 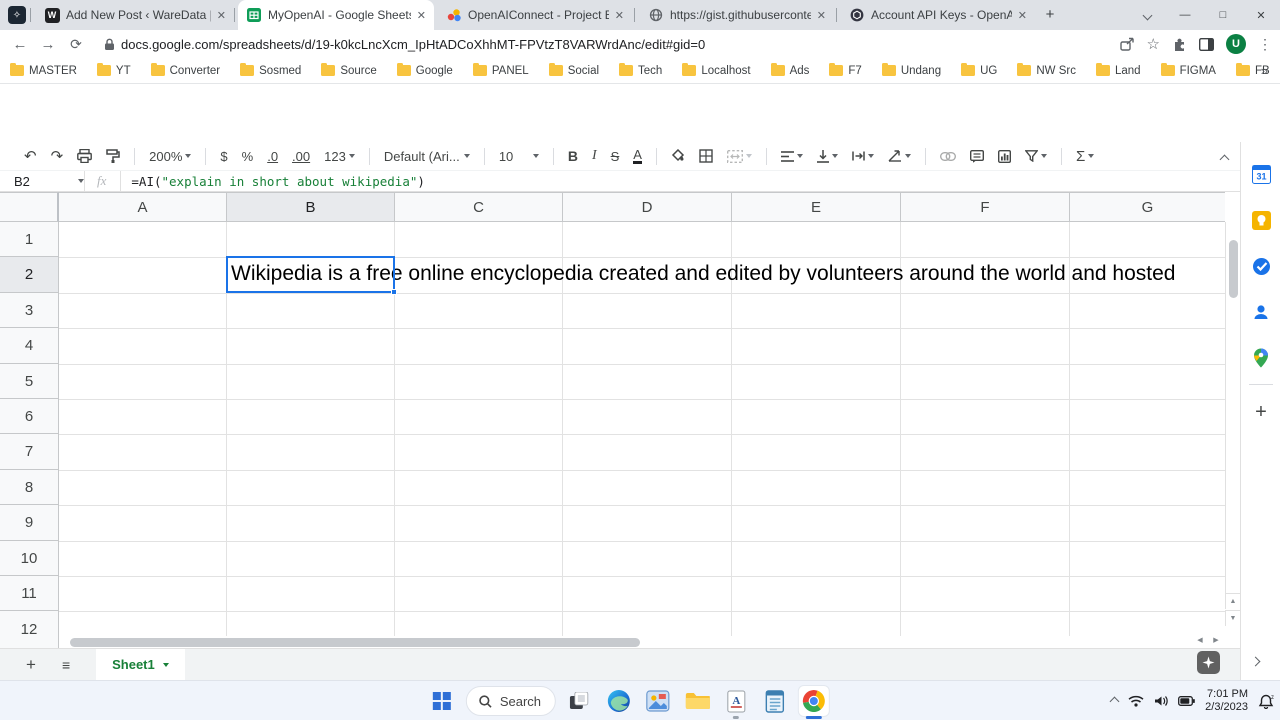 What do you see at coordinates (947, 156) in the screenshot?
I see `insert-link-button` at bounding box center [947, 156].